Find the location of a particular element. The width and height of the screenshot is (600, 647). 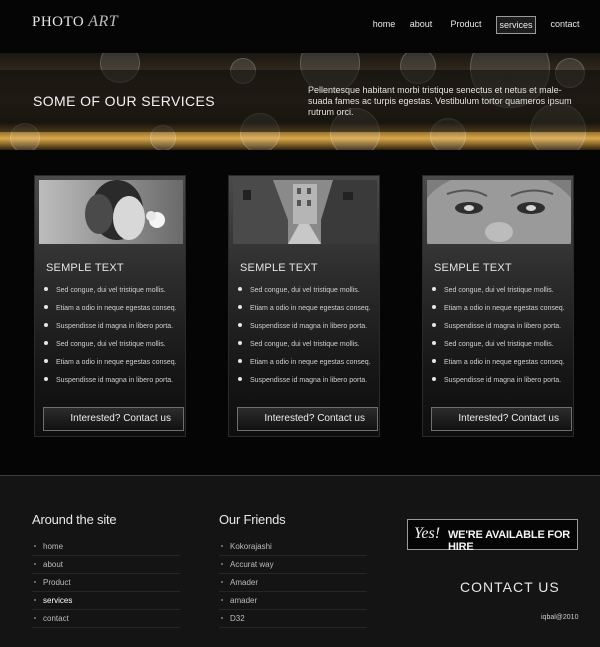

hire-badge: Yes! WE'RE AVAILABLE FOR HIRE is located at coordinates (492, 536).